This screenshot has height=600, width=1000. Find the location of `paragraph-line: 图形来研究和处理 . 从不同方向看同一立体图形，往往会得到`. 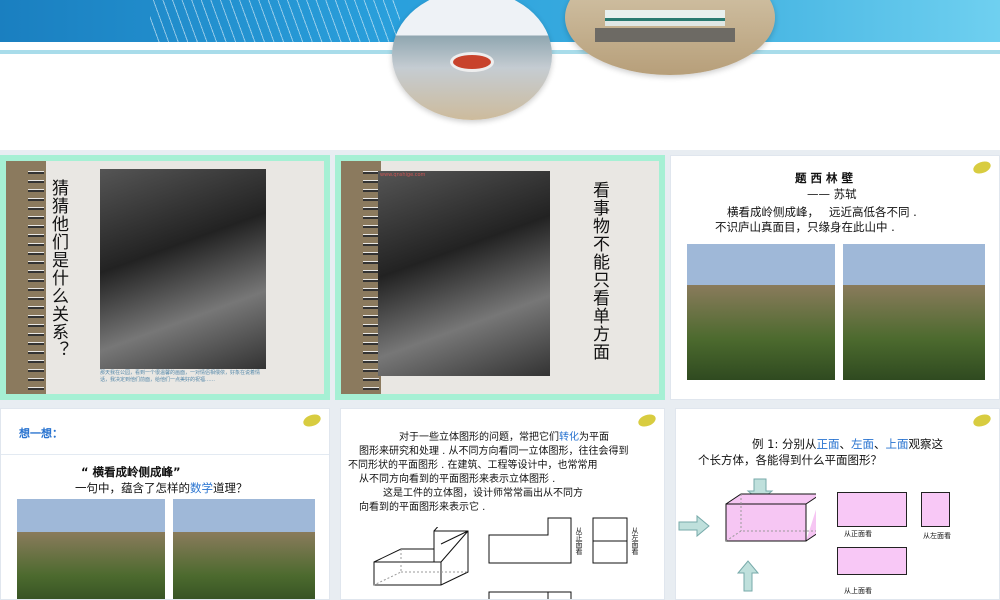

paragraph-line: 图形来研究和处理 . 从不同方向看同一立体图形，往往会得到 is located at coordinates (494, 451).